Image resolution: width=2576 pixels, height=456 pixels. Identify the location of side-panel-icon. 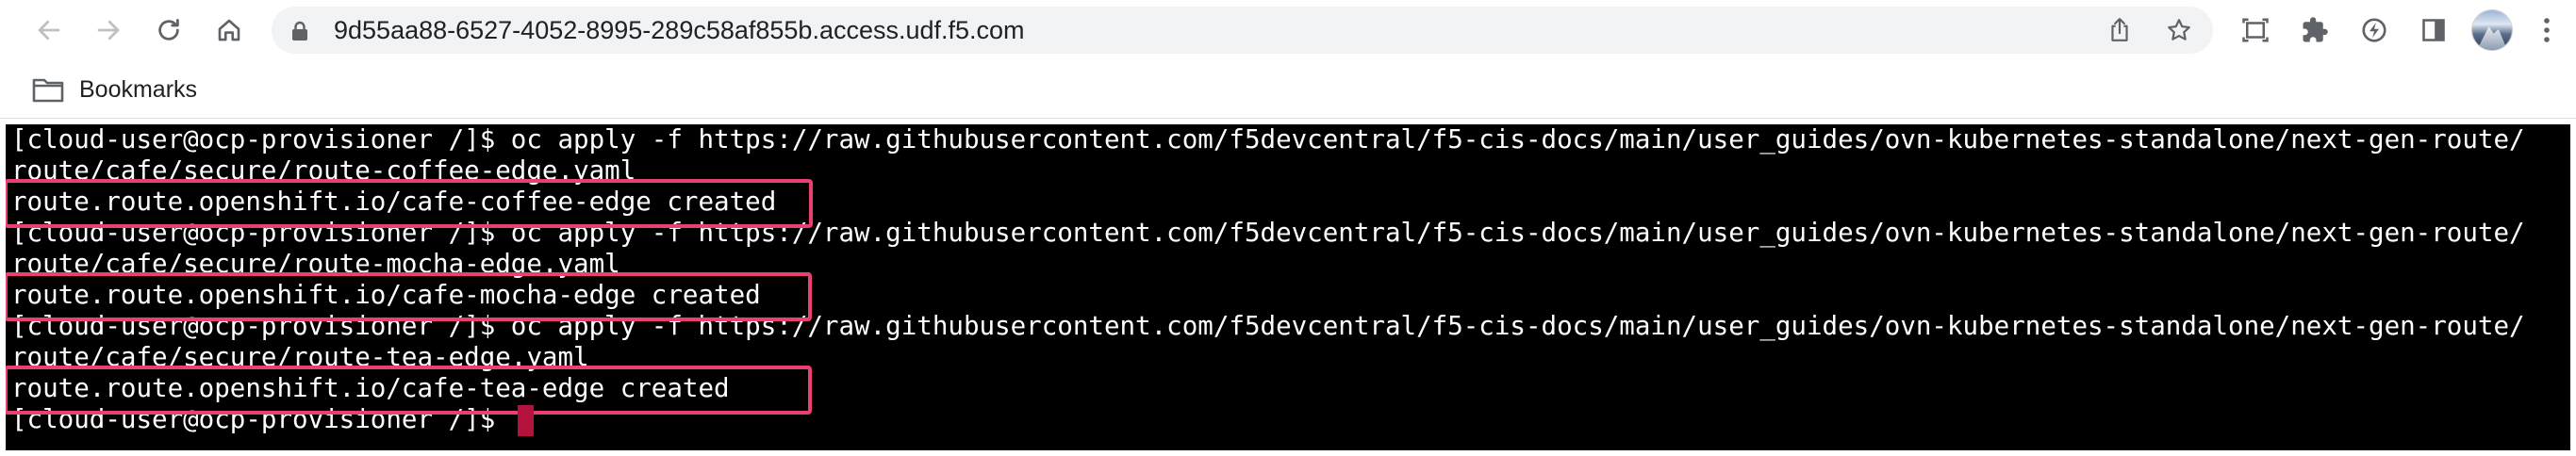
(2434, 30).